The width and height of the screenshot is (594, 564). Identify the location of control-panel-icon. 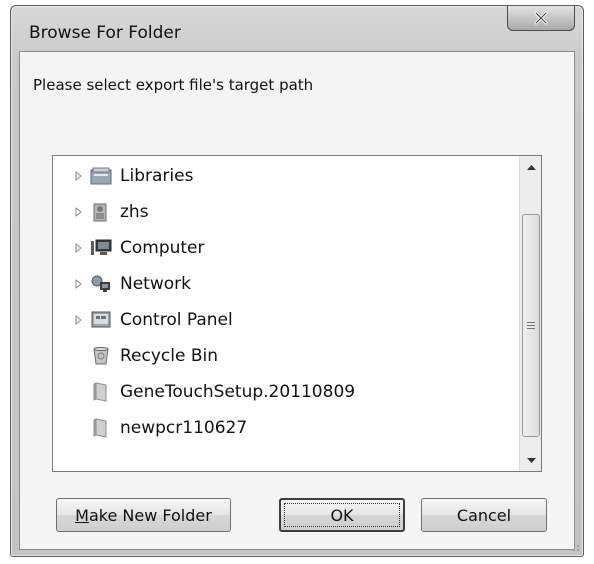
(101, 320).